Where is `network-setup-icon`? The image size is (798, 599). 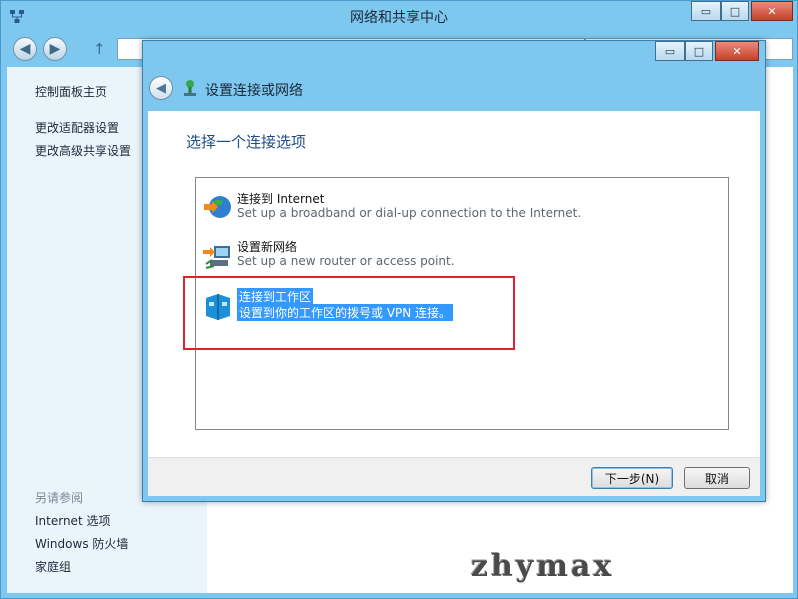
network-setup-icon is located at coordinates (216, 257).